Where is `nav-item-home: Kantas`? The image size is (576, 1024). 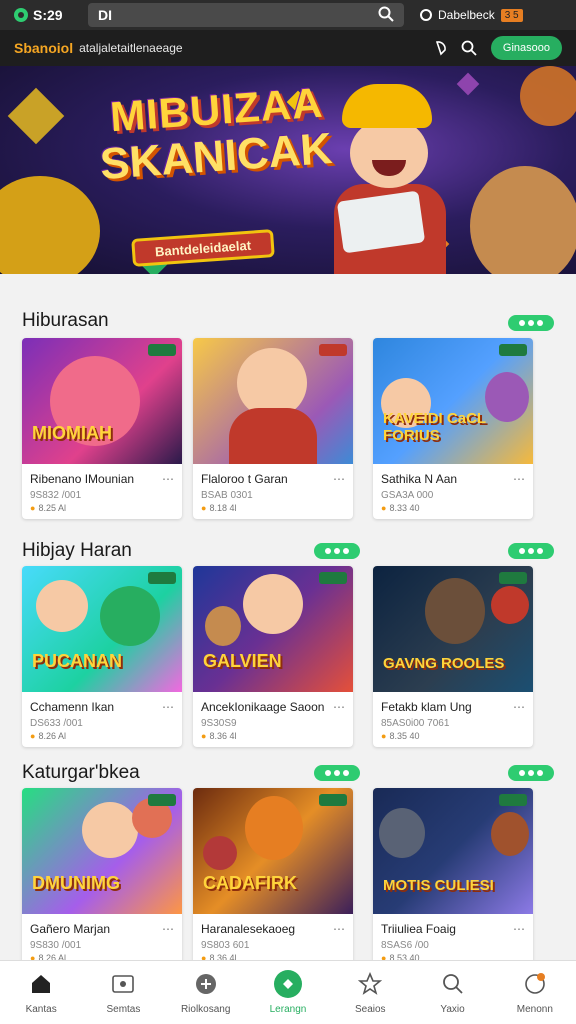
nav-item-home: Kantas is located at coordinates (41, 992).